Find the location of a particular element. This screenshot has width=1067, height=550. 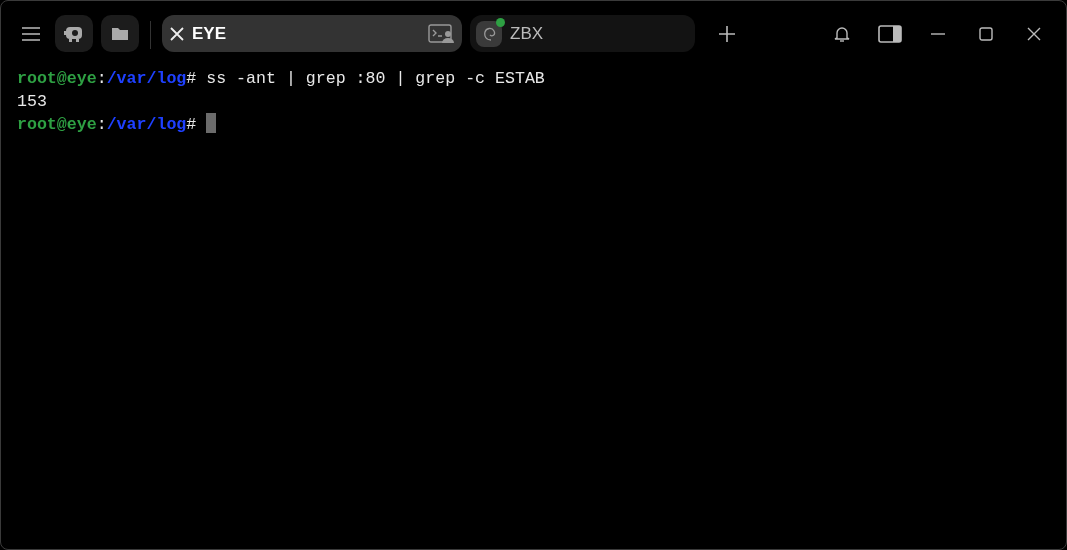

terminal-tab: ZBX is located at coordinates (582, 33).